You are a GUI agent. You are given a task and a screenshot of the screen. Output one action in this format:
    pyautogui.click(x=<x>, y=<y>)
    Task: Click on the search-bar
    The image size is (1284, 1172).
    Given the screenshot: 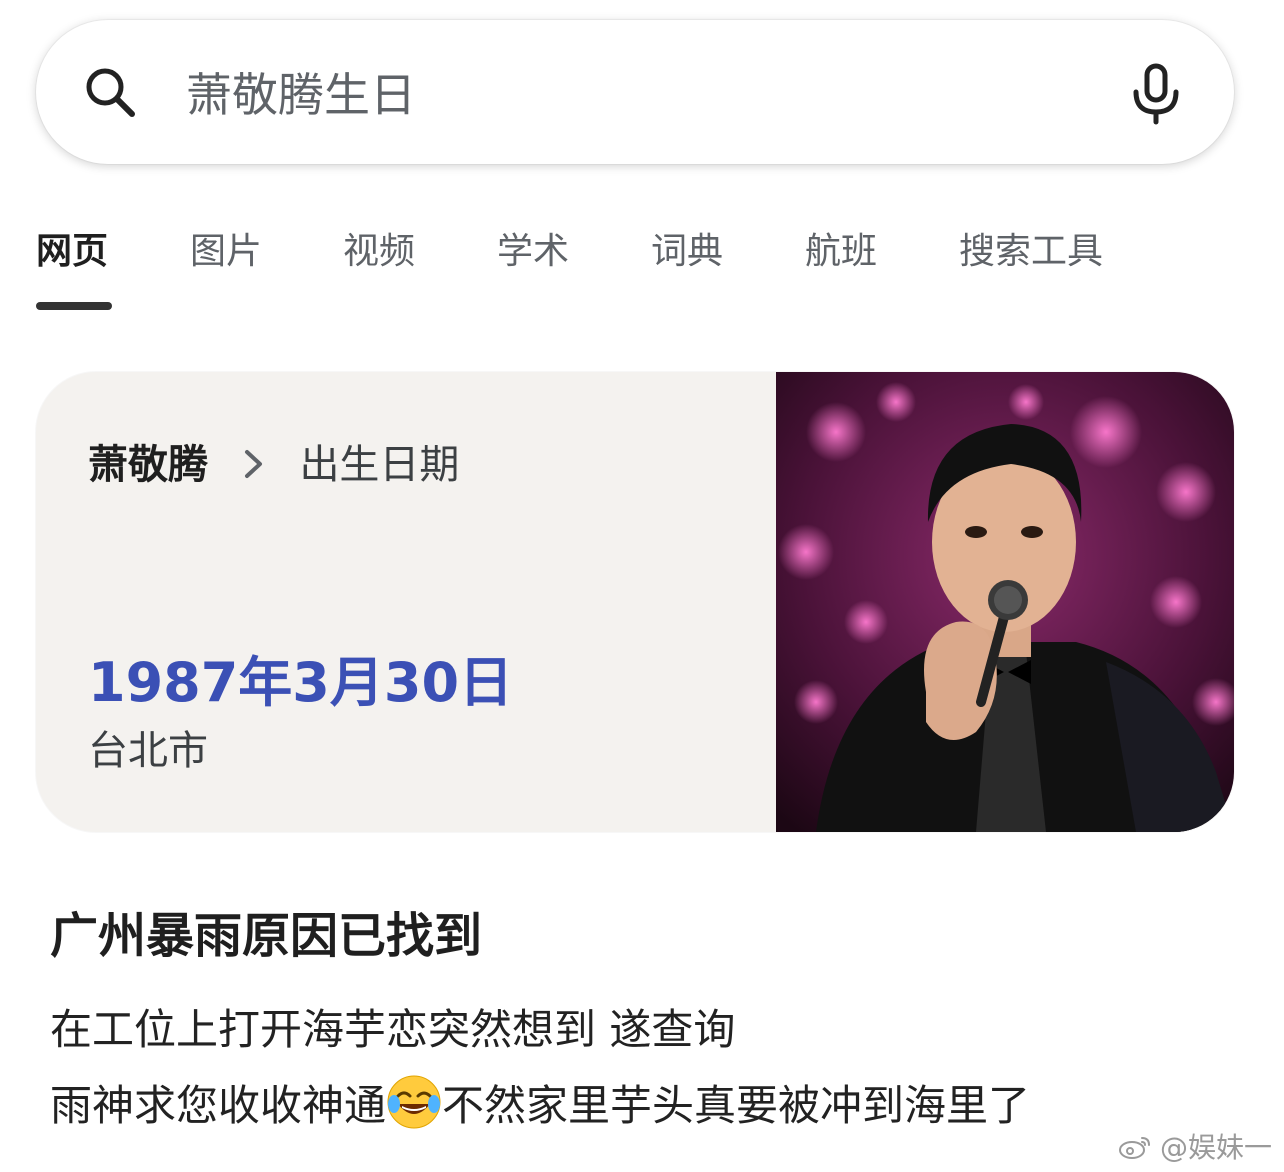 What is the action you would take?
    pyautogui.click(x=635, y=92)
    